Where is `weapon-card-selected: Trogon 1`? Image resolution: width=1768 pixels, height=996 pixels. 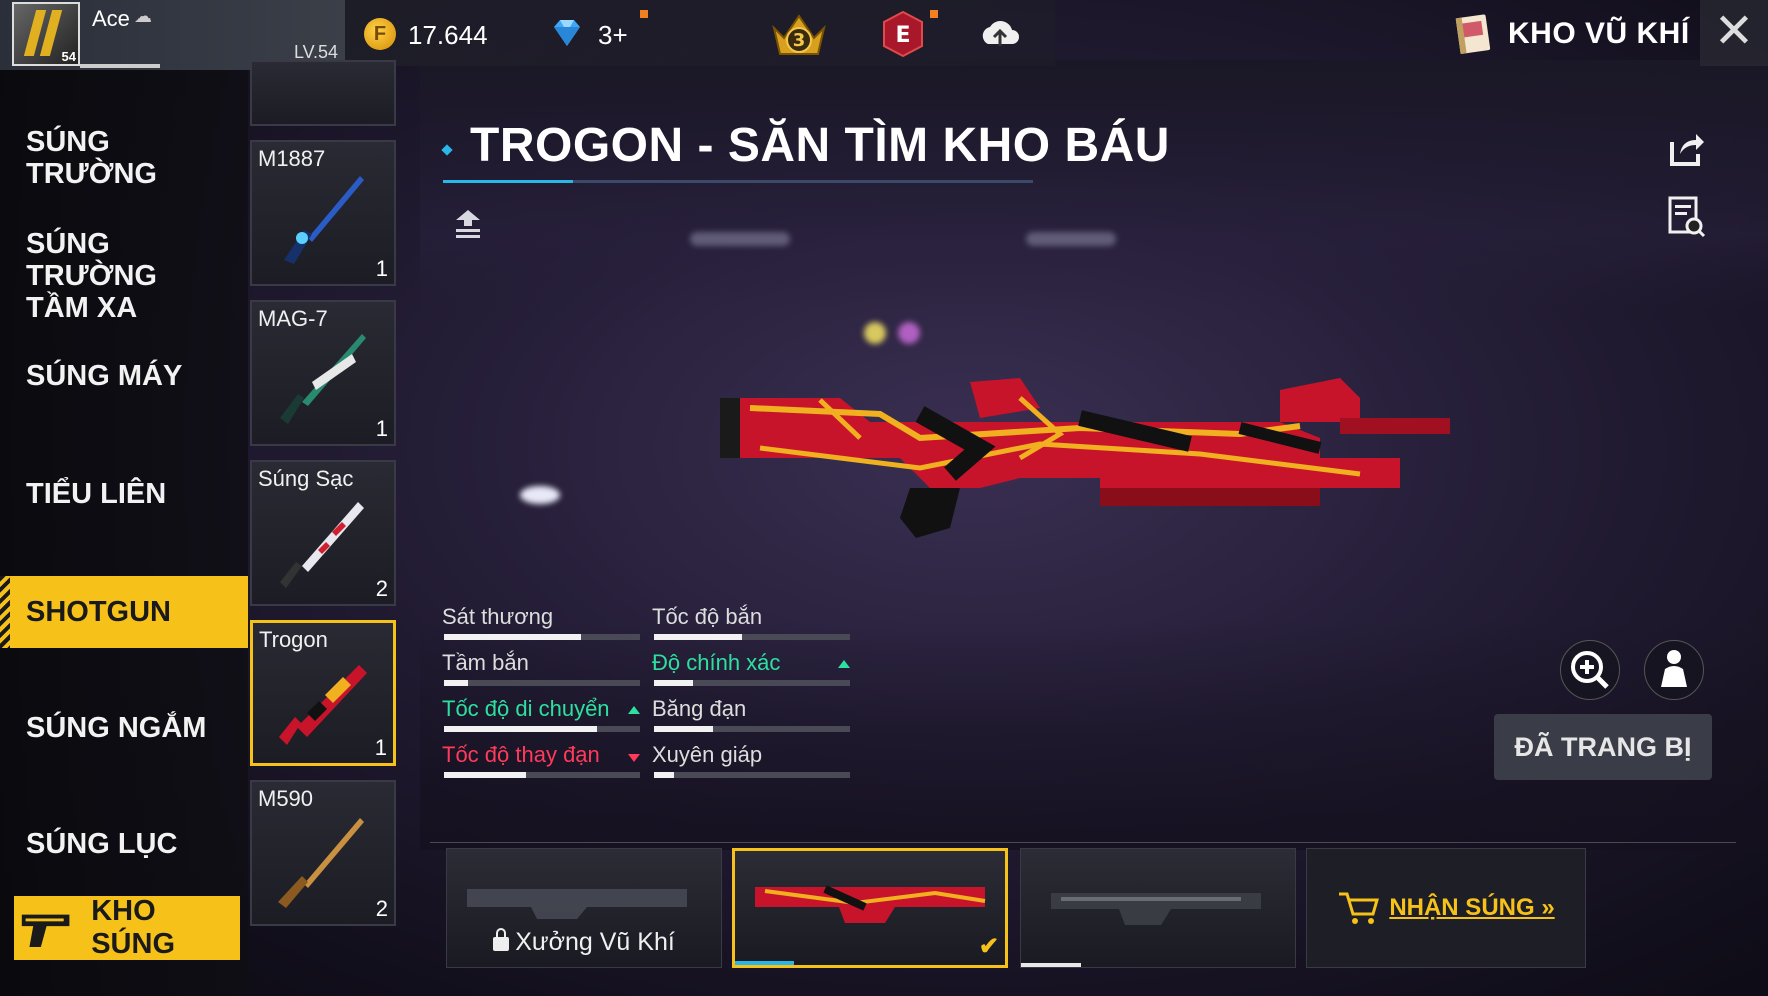
weapon-card-selected: Trogon 1 is located at coordinates (323, 693).